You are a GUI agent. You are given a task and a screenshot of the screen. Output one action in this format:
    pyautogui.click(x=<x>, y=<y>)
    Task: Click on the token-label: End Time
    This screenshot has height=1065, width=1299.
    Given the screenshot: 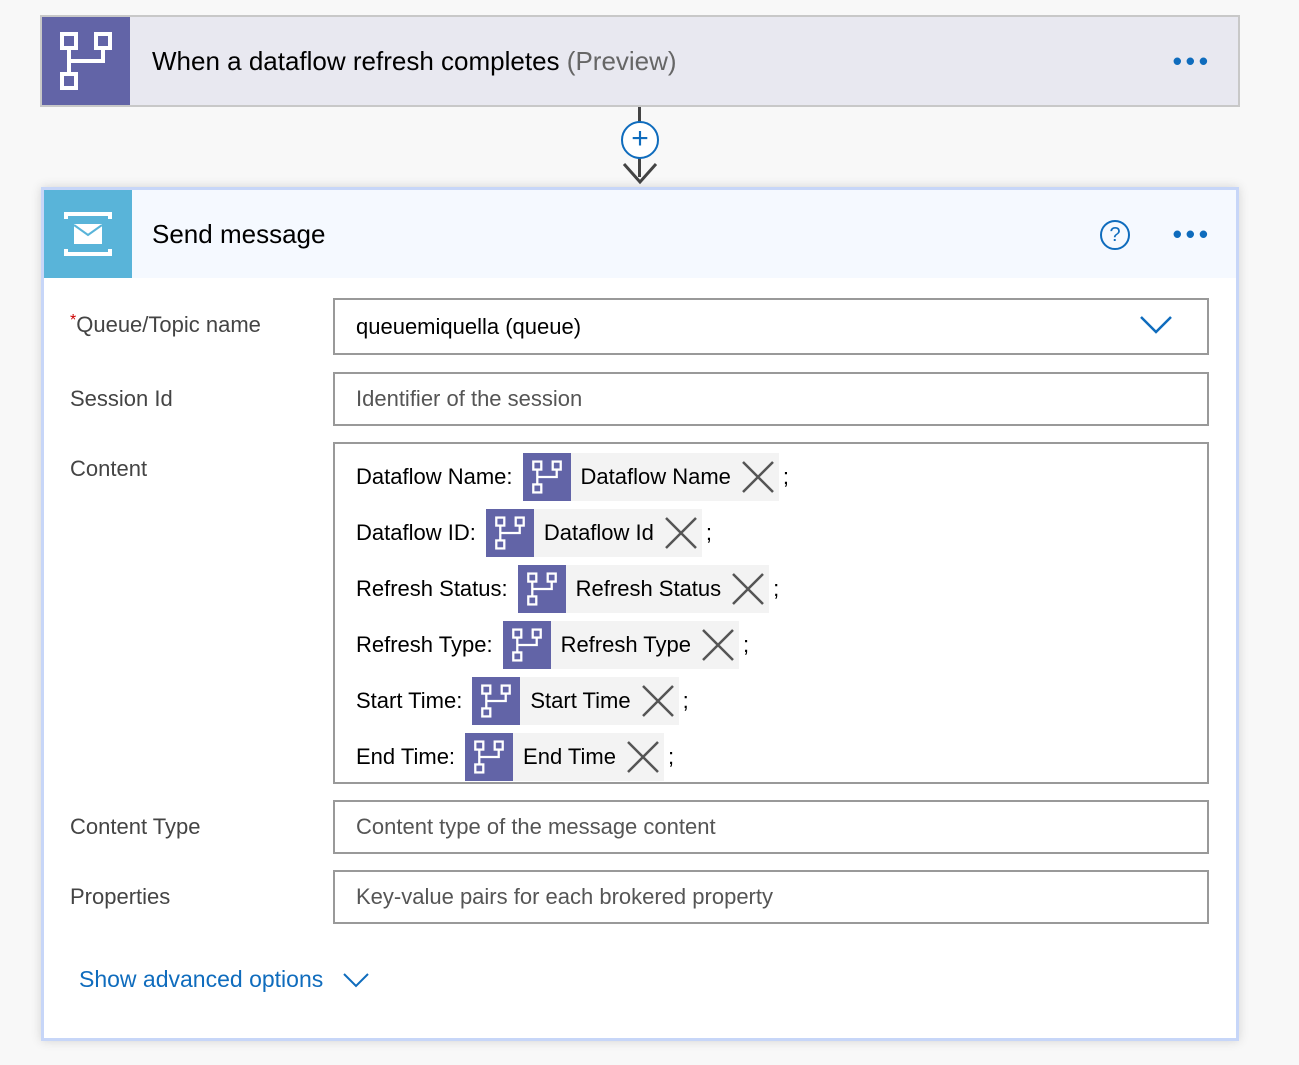 What is the action you would take?
    pyautogui.click(x=569, y=756)
    